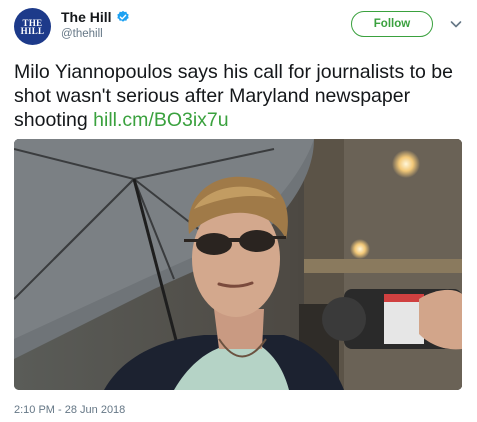  I want to click on tweet-link: hill.cm/BO3ix7u, so click(160, 120).